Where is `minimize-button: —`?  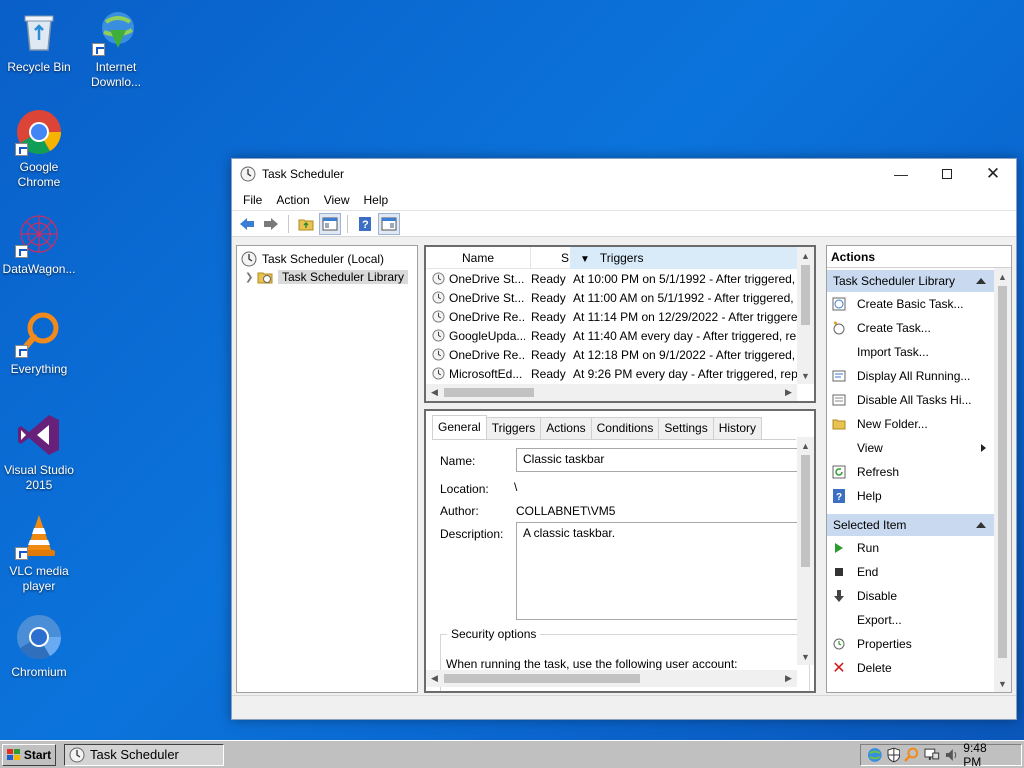
minimize-button: — is located at coordinates (901, 174).